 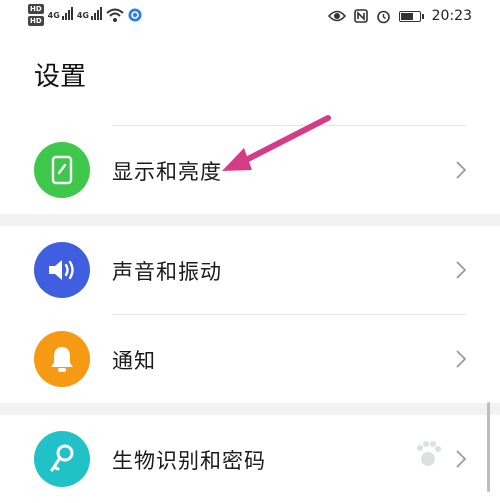 I want to click on network-type-1: 4G, so click(x=53, y=15).